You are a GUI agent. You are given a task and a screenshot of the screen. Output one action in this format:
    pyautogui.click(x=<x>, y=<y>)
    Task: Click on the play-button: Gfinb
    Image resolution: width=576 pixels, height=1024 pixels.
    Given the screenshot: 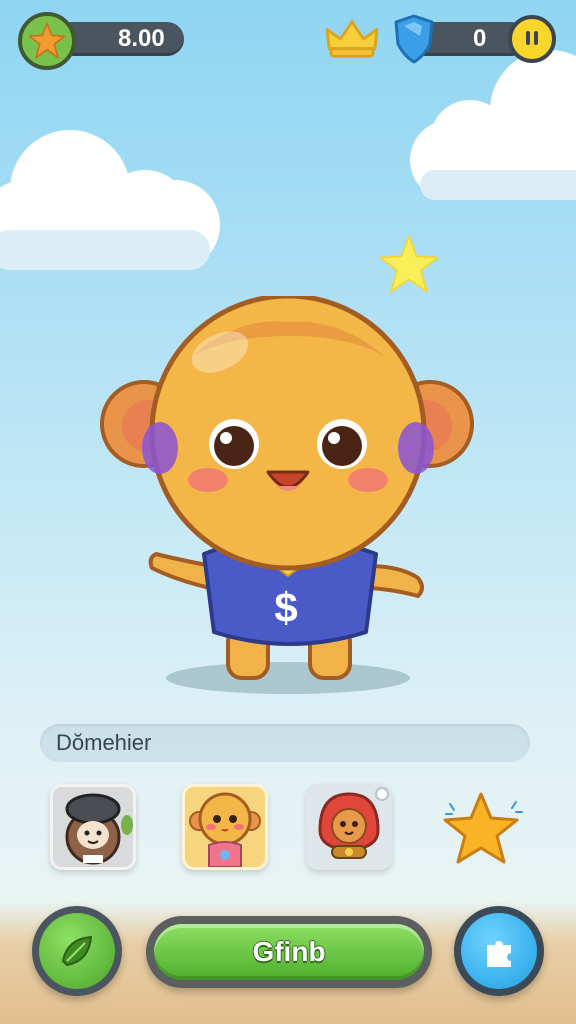 What is the action you would take?
    pyautogui.click(x=289, y=952)
    